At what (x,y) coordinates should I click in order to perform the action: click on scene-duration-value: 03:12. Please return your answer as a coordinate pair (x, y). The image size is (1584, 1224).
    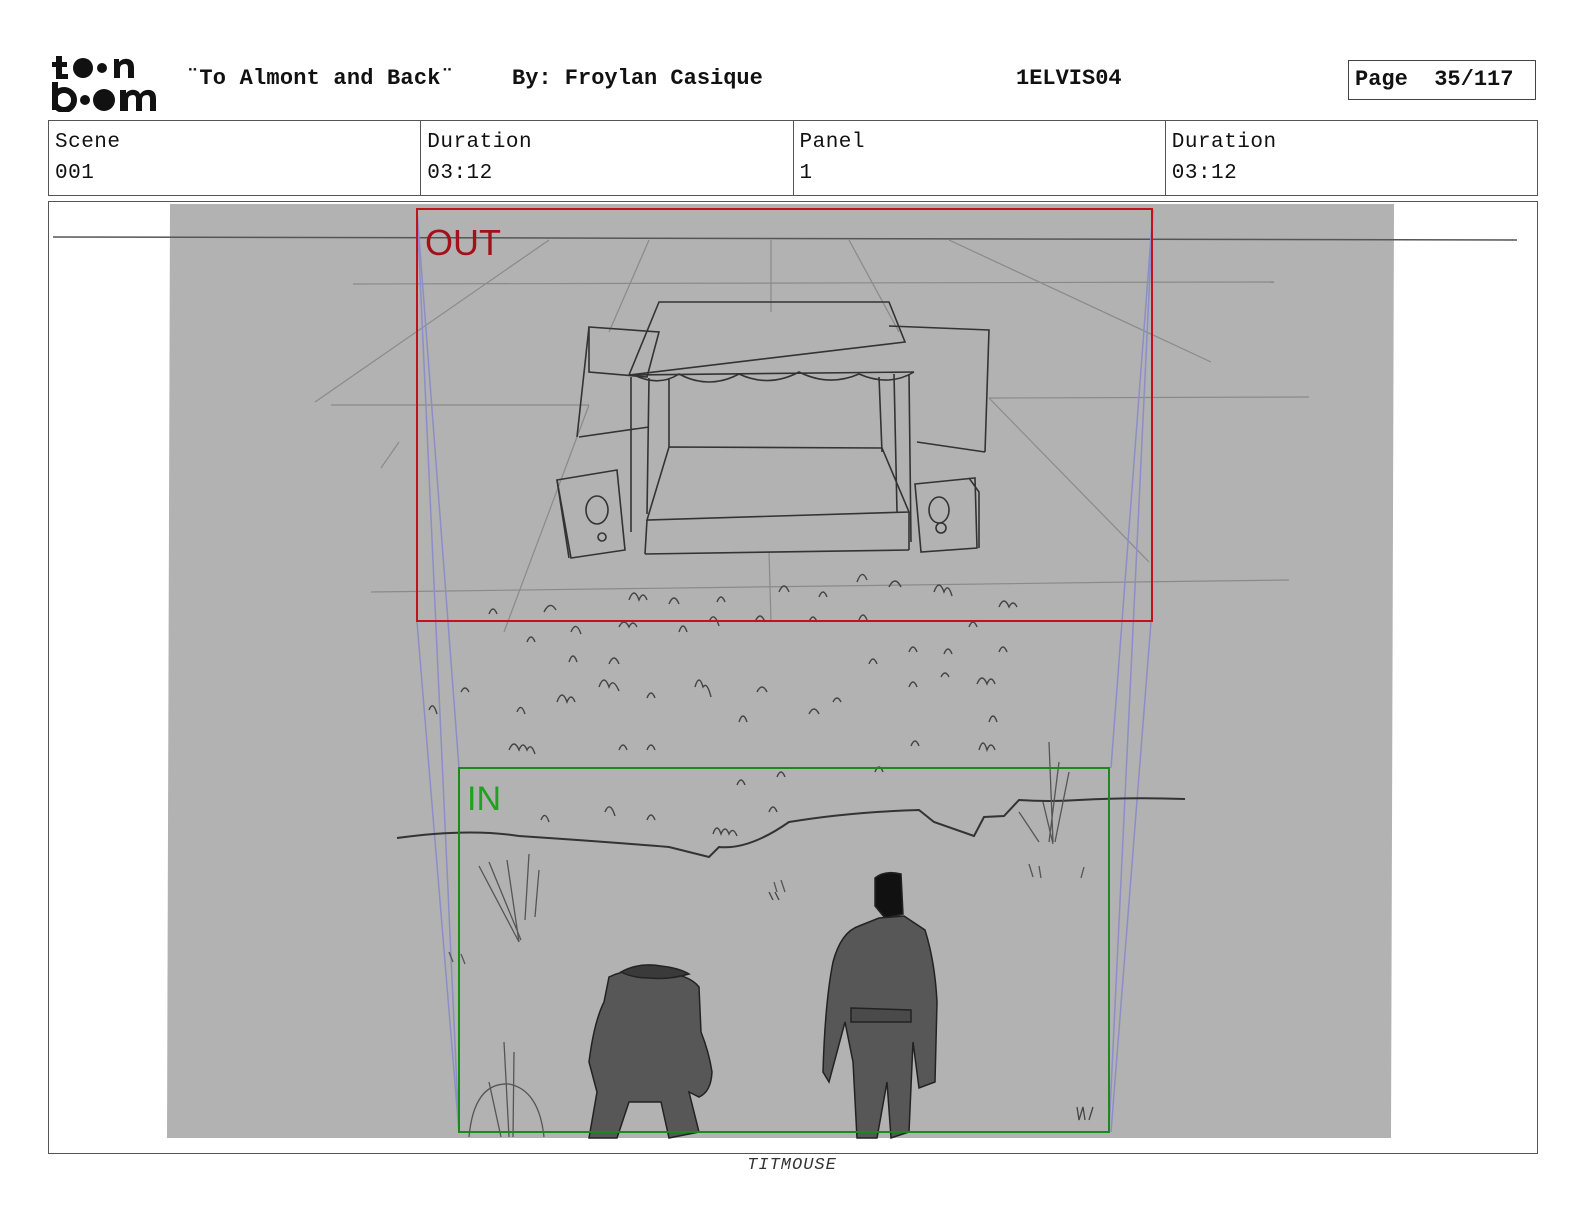
    Looking at the image, I should click on (460, 173).